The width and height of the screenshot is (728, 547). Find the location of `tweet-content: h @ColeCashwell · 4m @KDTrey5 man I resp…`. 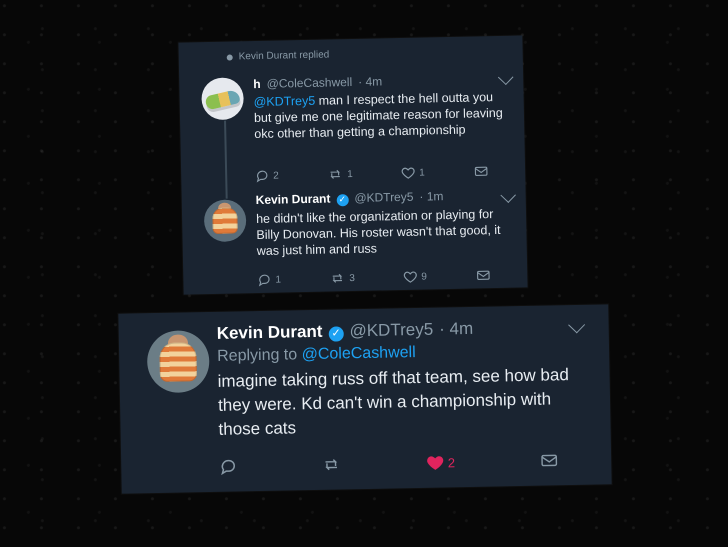

tweet-content: h @ColeCashwell · 4m @KDTrey5 man I resp… is located at coordinates (380, 107).